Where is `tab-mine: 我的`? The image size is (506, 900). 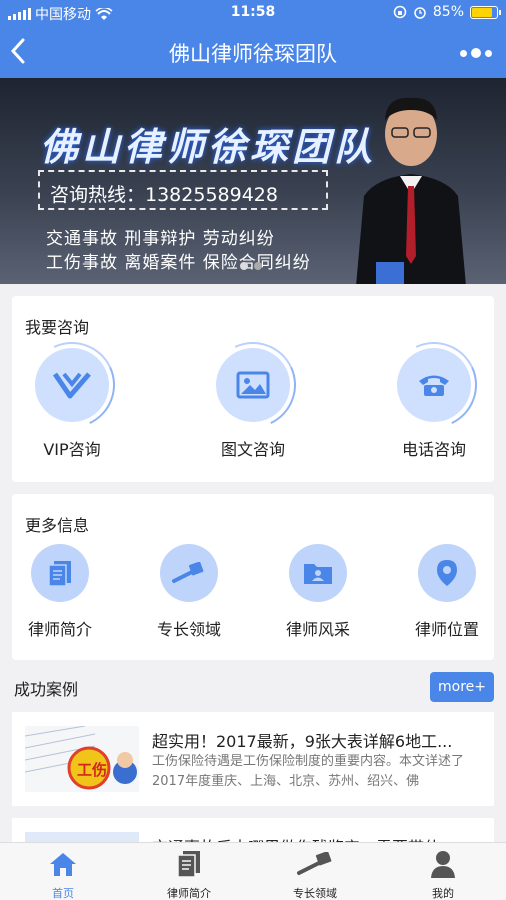
tab-mine: 我的 is located at coordinates (443, 874).